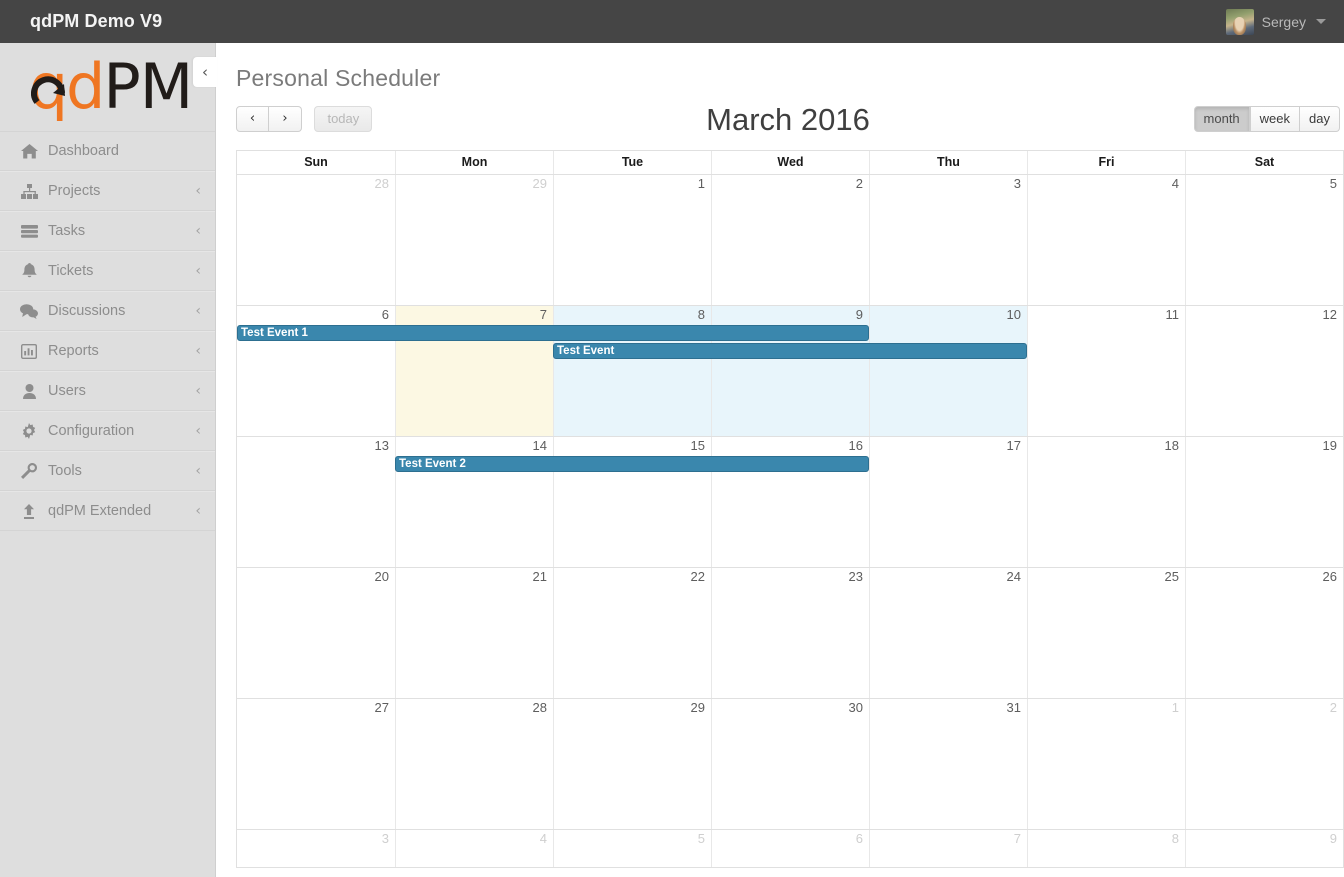 The height and width of the screenshot is (877, 1344). I want to click on app-logo: qdPM, so click(107, 87).